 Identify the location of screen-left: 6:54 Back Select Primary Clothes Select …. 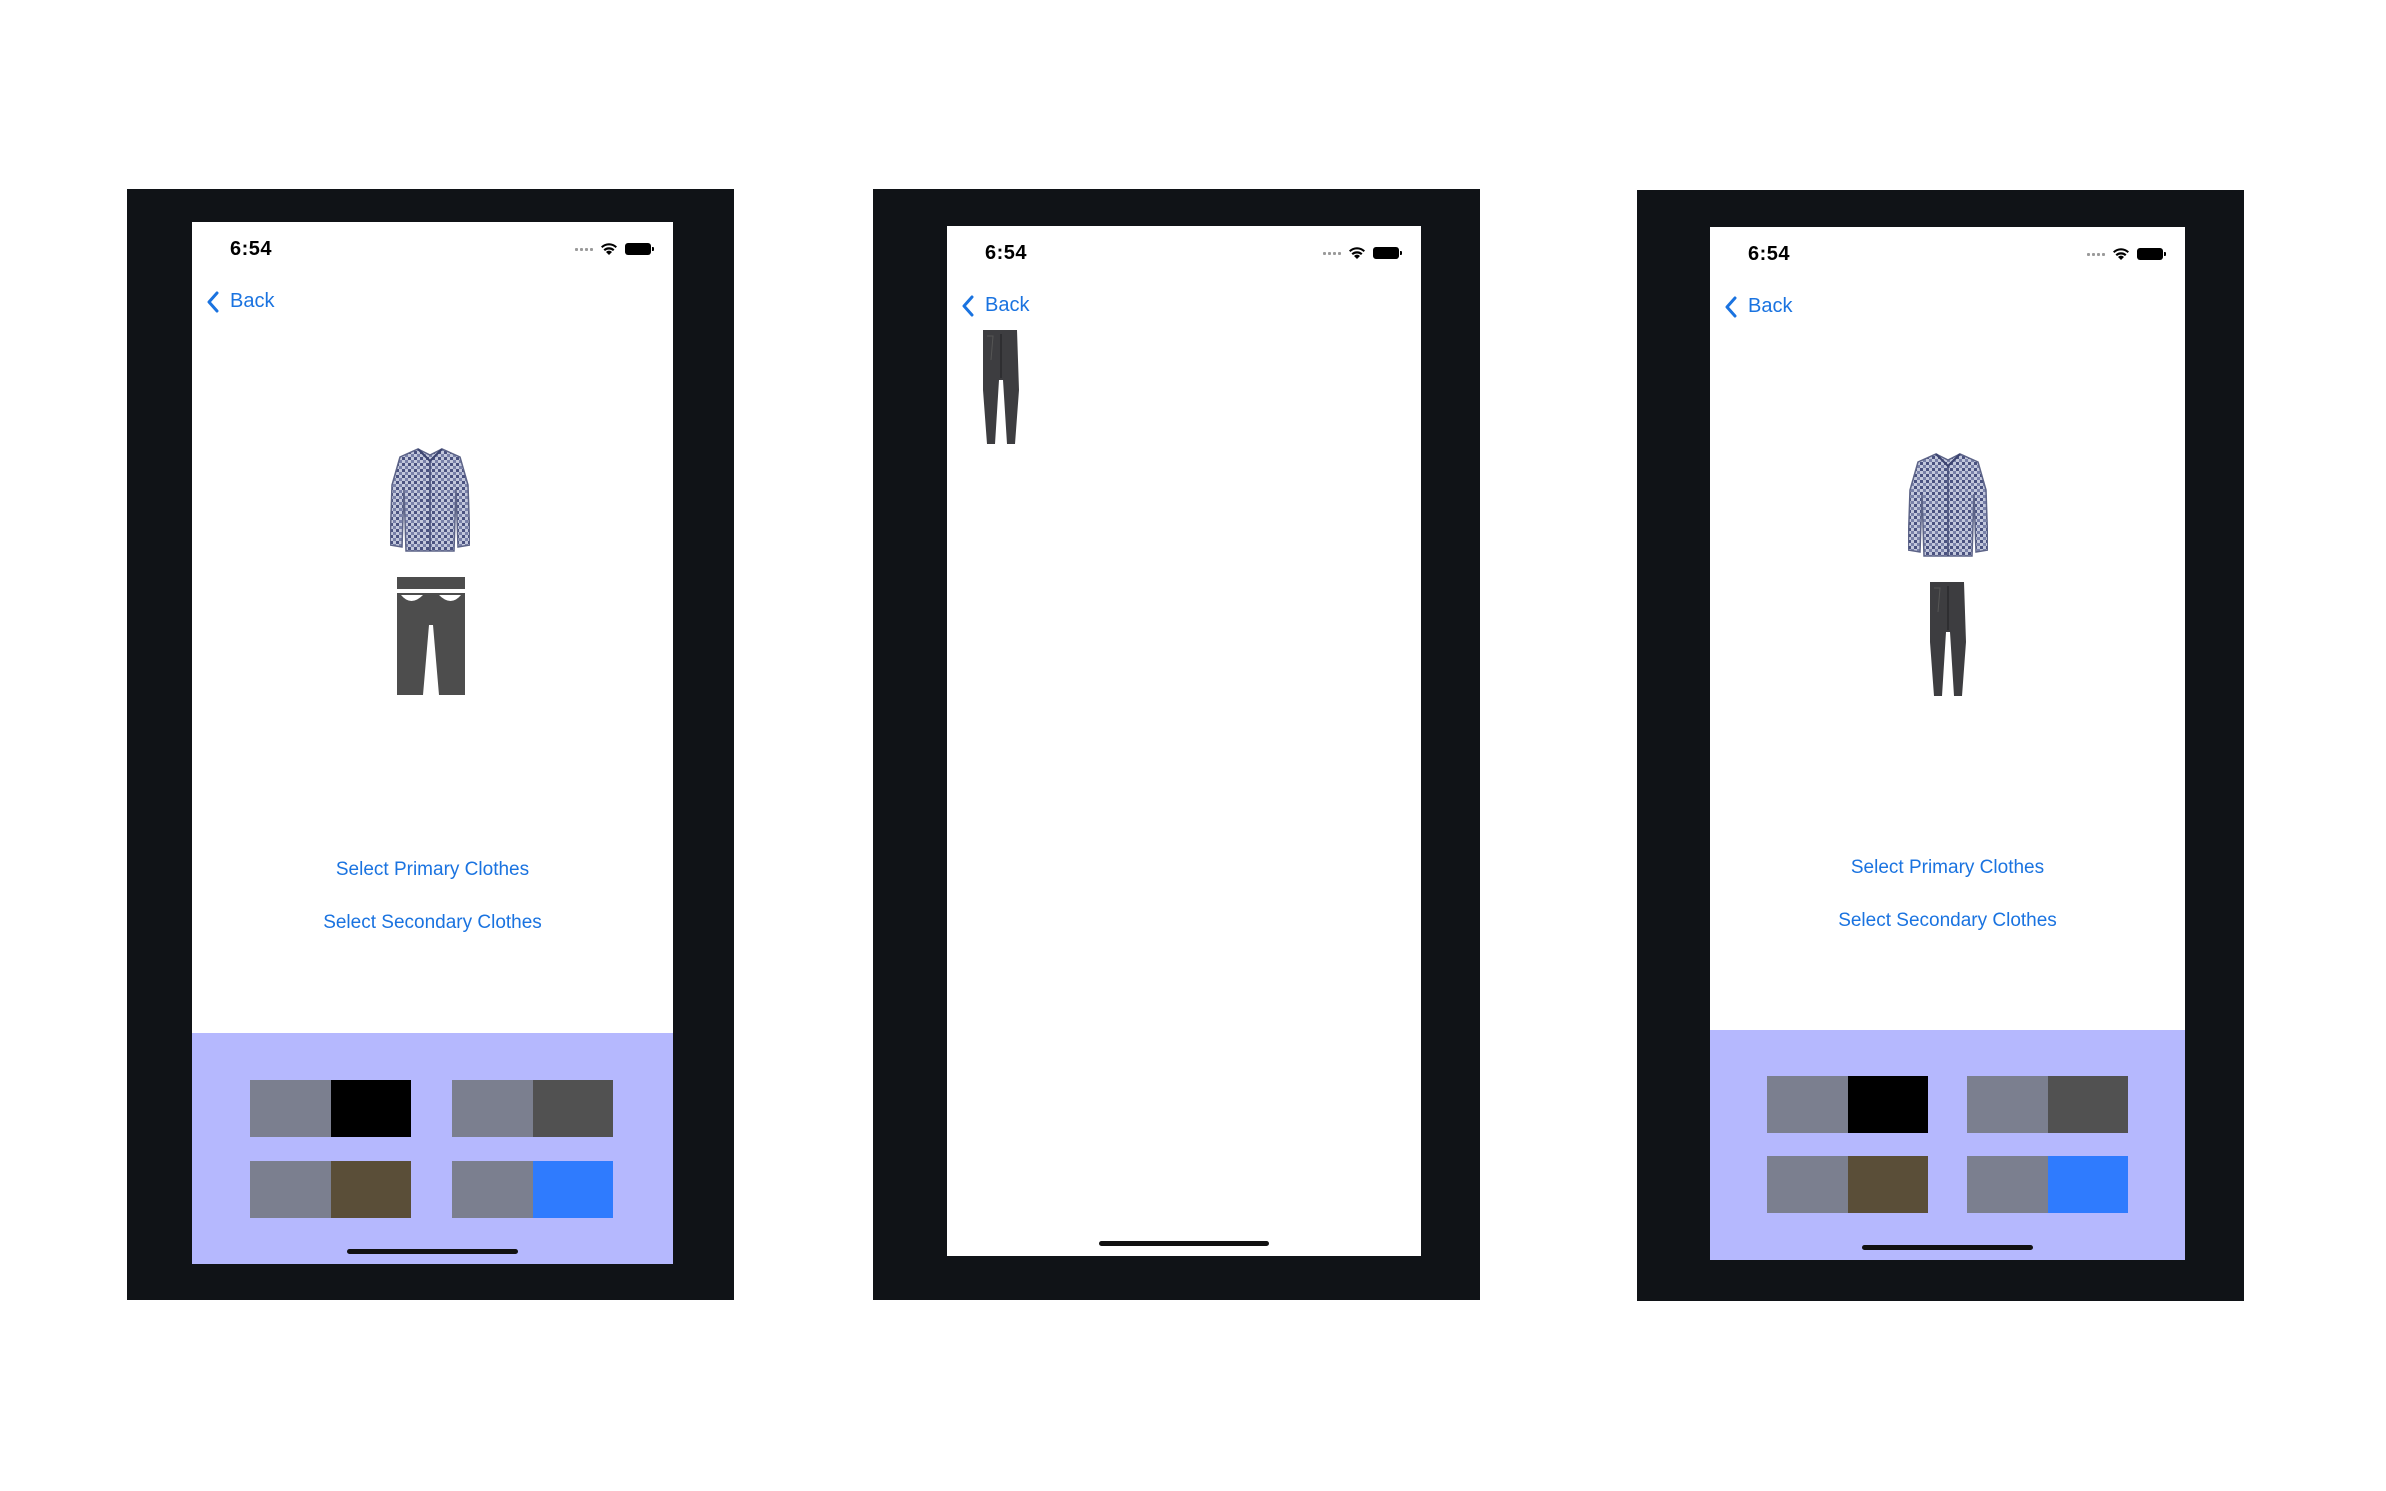
(432, 743).